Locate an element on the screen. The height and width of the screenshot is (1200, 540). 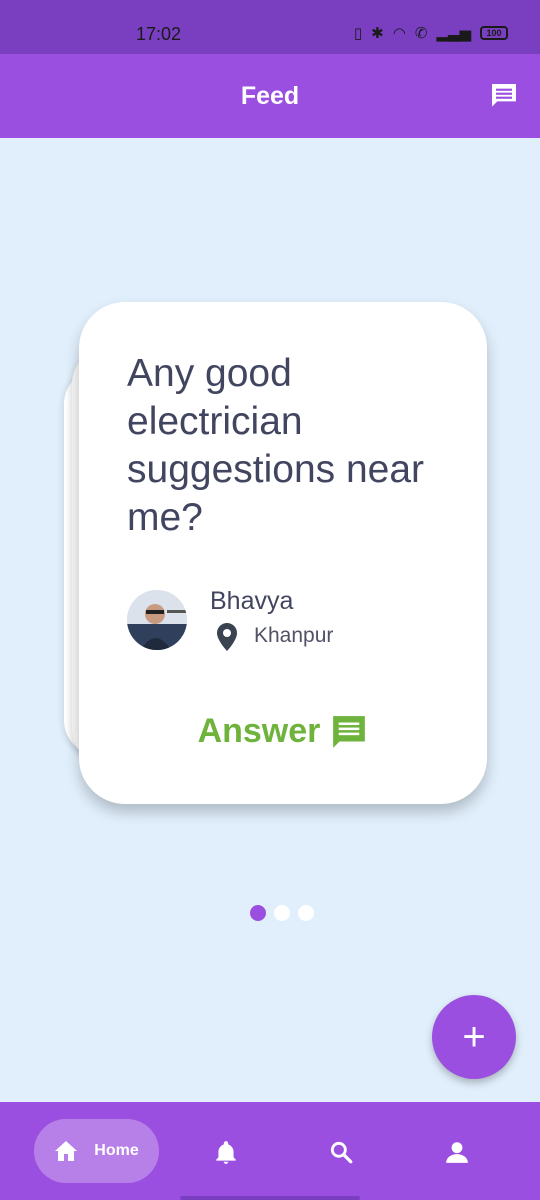
call-icon: ✆ is located at coordinates (421, 33).